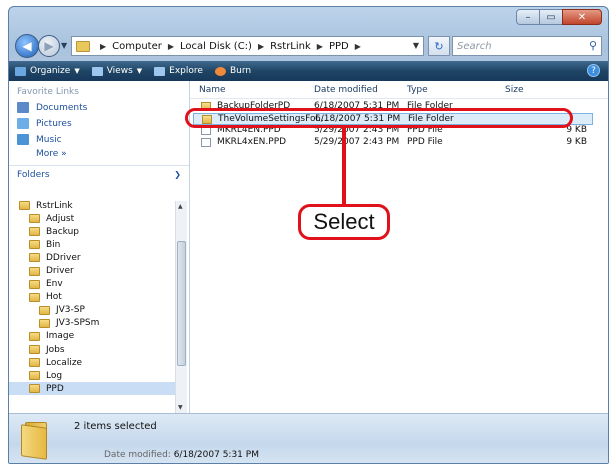 This screenshot has width=615, height=464. What do you see at coordinates (78, 323) in the screenshot?
I see `folder-tree-label: JV3-SPSm` at bounding box center [78, 323].